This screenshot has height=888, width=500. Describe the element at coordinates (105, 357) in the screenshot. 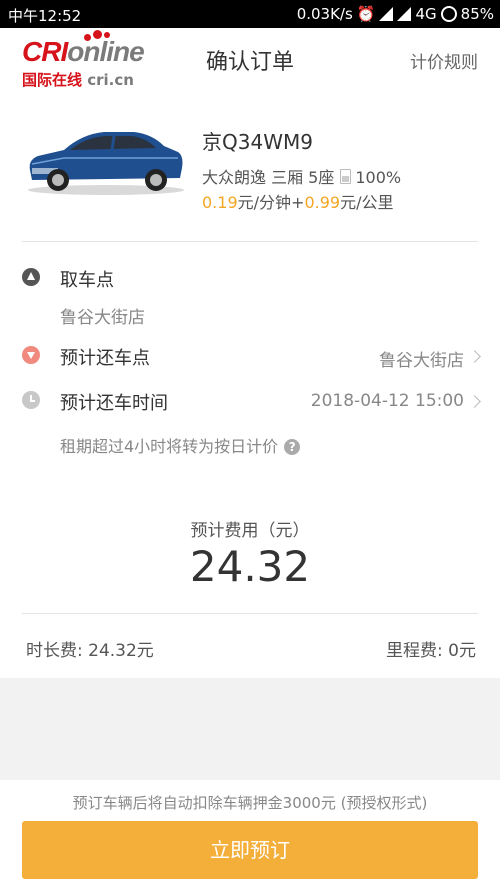

I see `return-point-label: 预计还车点` at that location.